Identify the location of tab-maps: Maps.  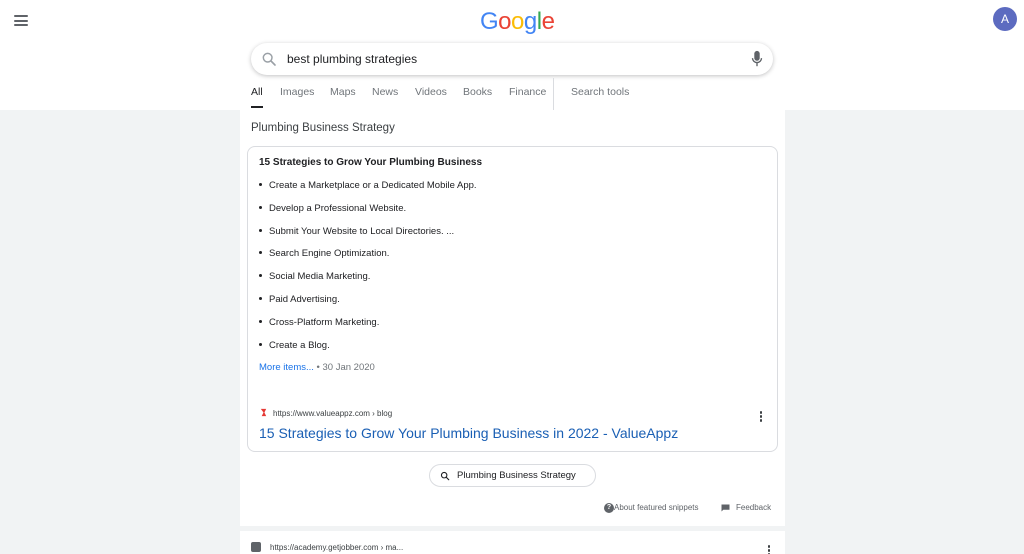
(343, 92).